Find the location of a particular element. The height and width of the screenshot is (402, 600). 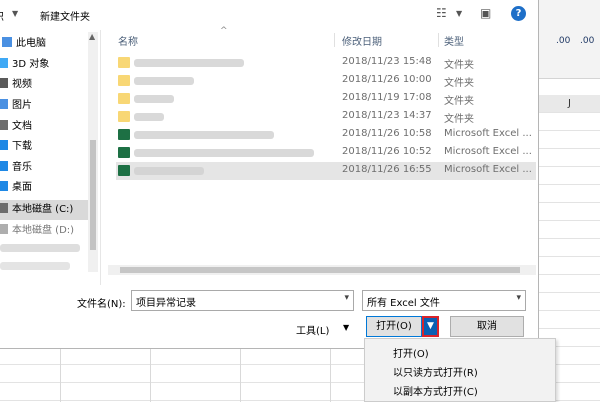

organize-menu: 组织 is located at coordinates (2, 15).